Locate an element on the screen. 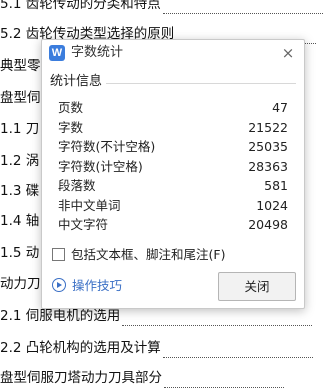 This screenshot has width=323, height=388. stat-label: 中文字符 is located at coordinates (83, 224).